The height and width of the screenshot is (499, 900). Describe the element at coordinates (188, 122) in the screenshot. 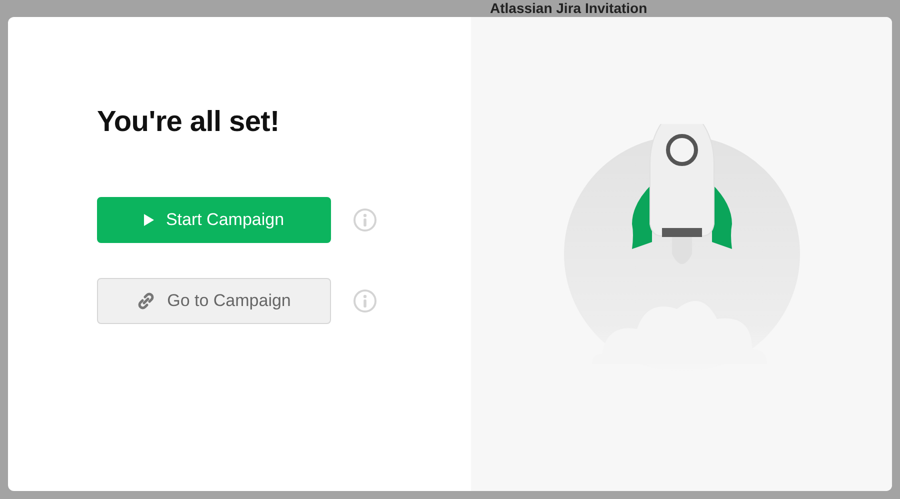

I see `dialog-title: You're all set!` at that location.